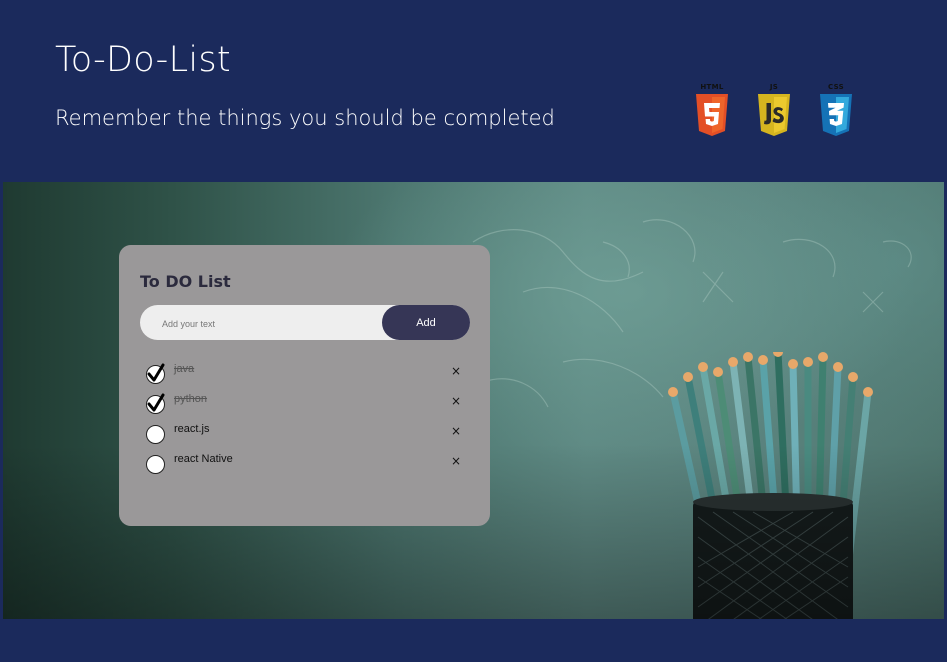  I want to click on html5-label: HTML, so click(712, 87).